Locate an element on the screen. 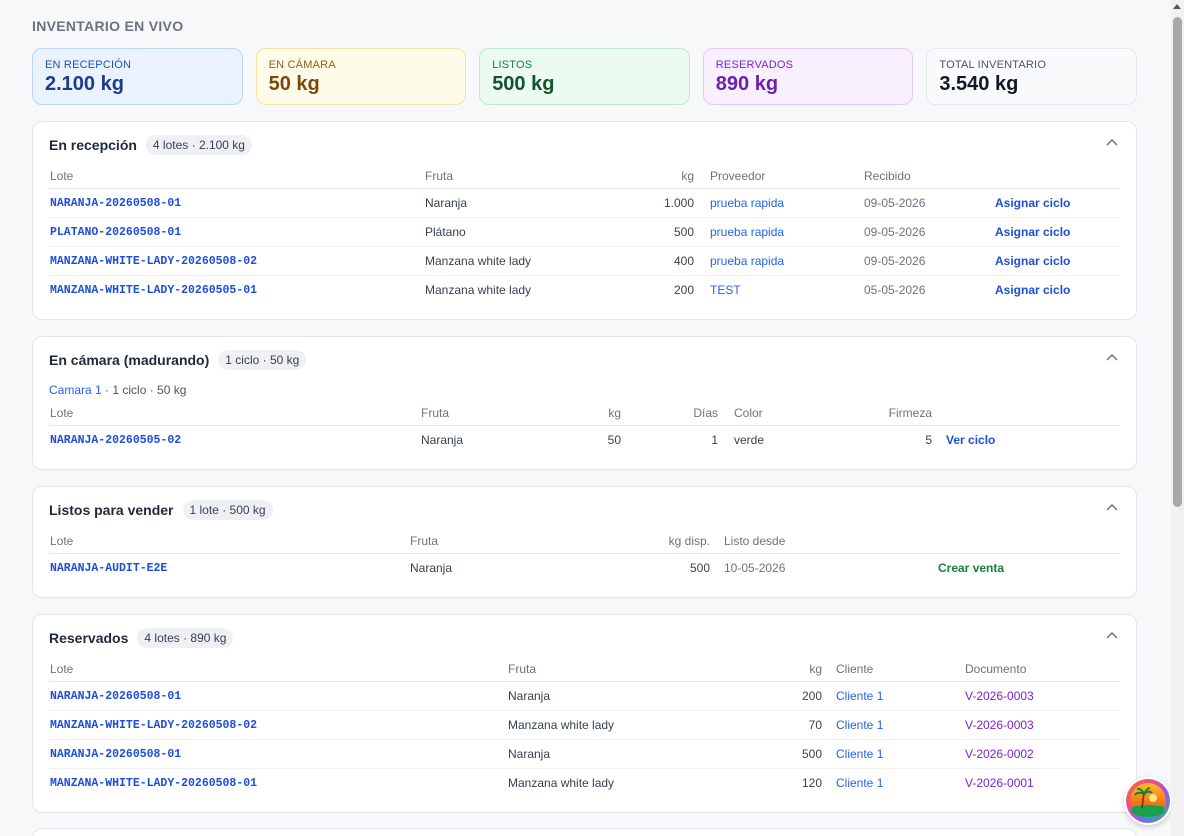 The width and height of the screenshot is (1184, 836). section-title: Listos para vender is located at coordinates (111, 510).